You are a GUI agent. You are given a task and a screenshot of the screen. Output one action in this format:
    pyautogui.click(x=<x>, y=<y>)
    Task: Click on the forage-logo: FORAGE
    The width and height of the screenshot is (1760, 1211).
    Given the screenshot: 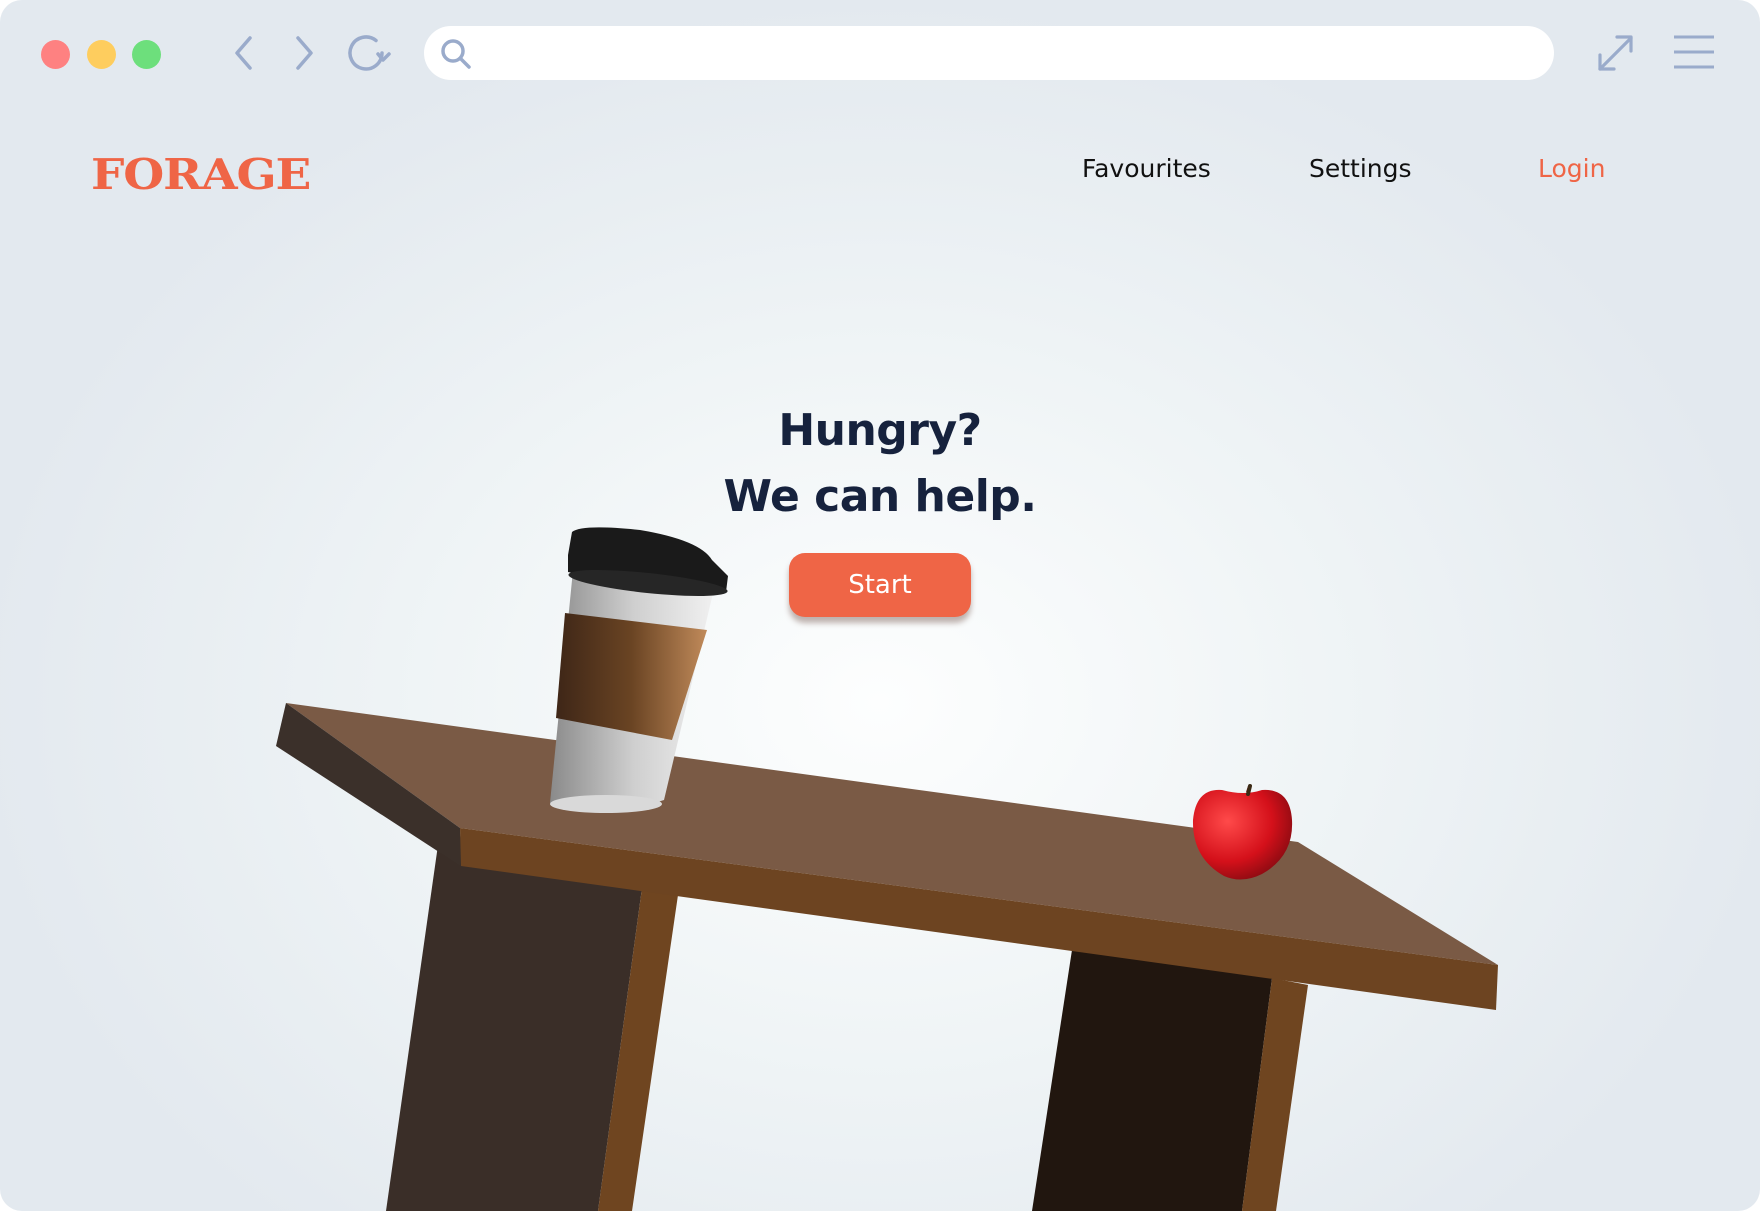 What is the action you would take?
    pyautogui.click(x=201, y=174)
    